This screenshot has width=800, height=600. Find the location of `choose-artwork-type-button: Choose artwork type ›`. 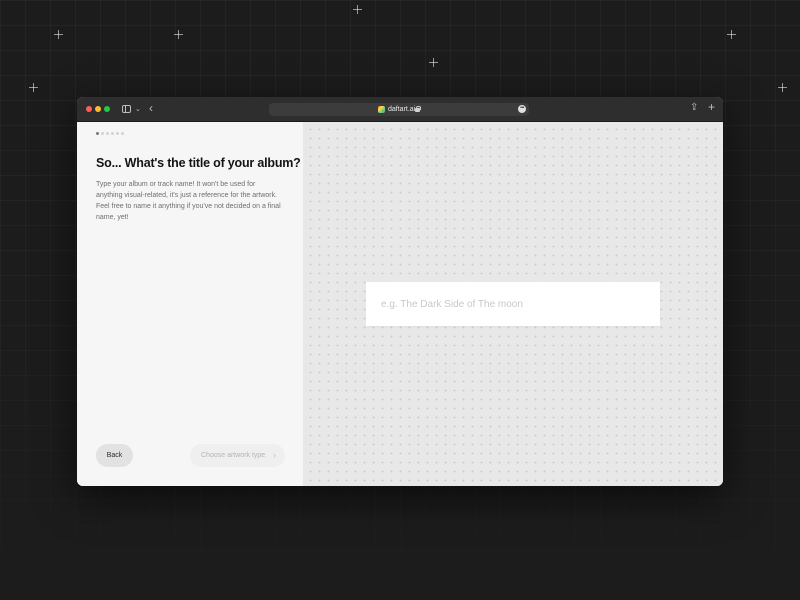

choose-artwork-type-button: Choose artwork type › is located at coordinates (237, 455).